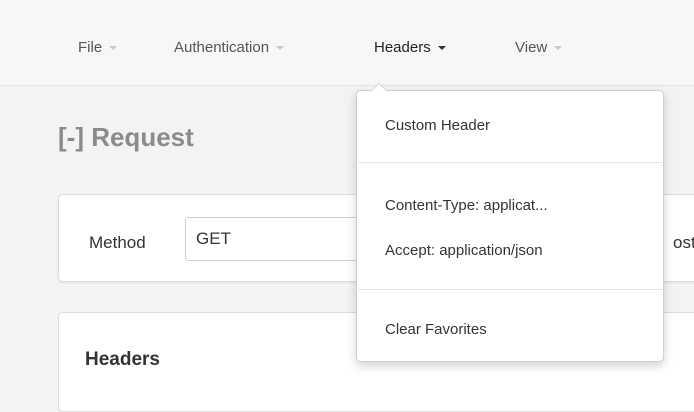 The width and height of the screenshot is (694, 412). I want to click on nav-menu-authentication-label: Authentication, so click(222, 47).